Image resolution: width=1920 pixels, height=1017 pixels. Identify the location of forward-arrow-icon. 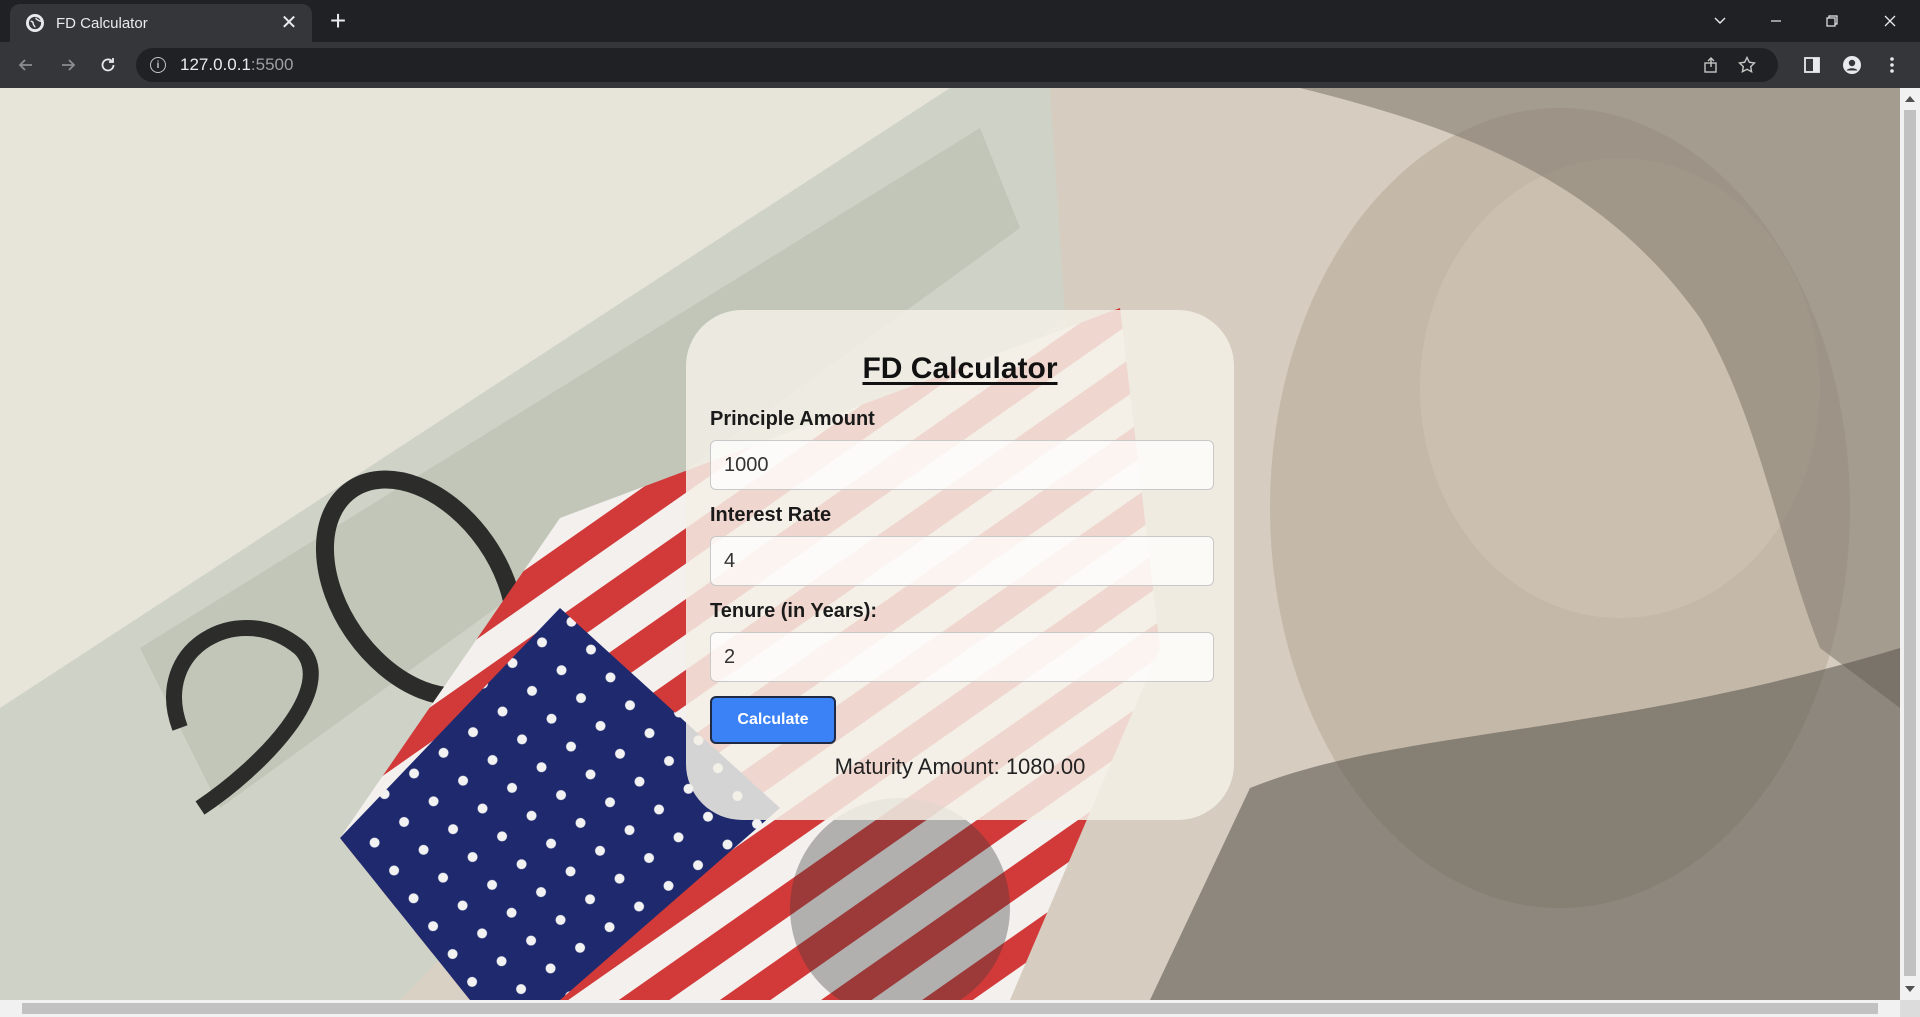
(68, 65).